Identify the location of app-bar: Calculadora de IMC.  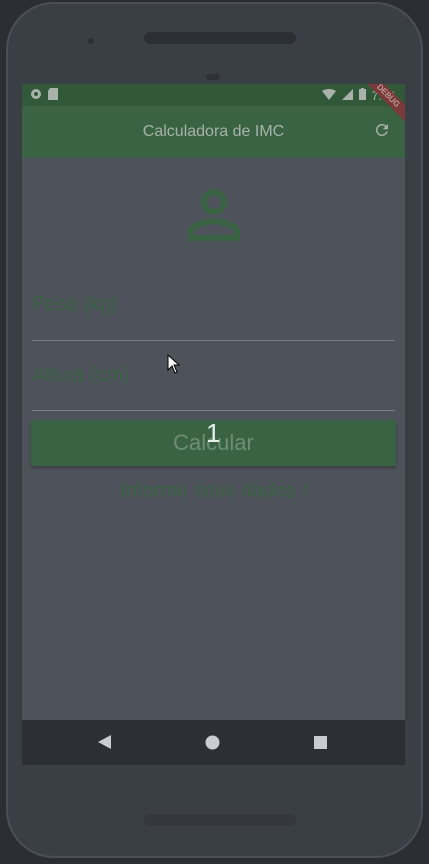
(213, 132).